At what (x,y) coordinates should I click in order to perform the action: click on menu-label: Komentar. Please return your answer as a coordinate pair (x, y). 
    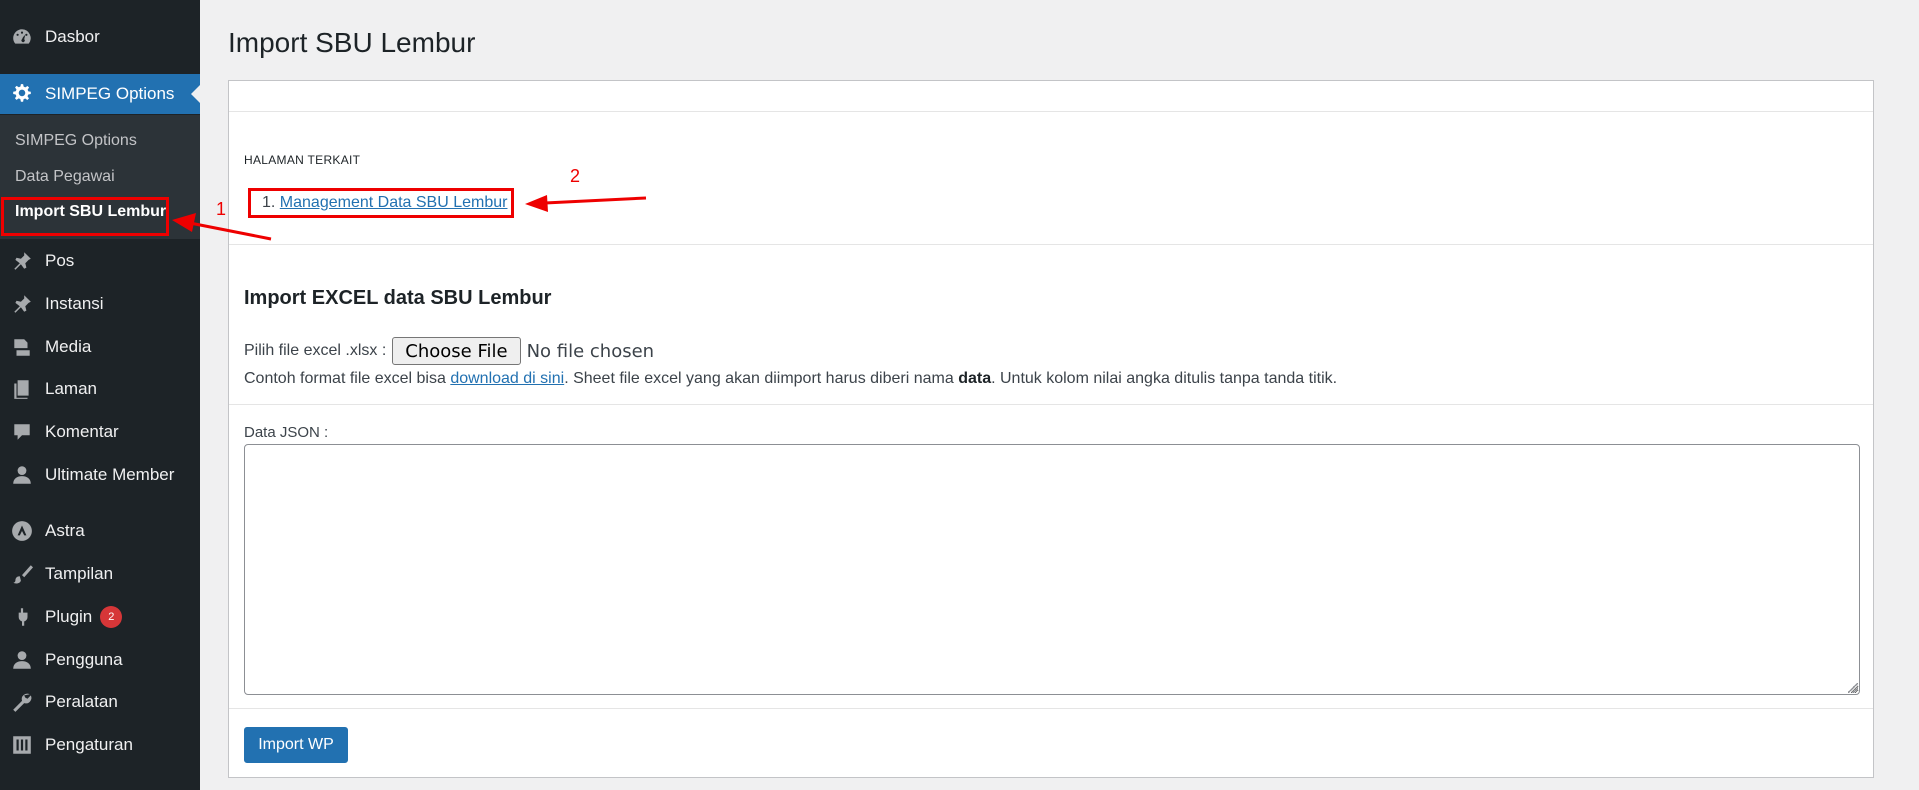
    Looking at the image, I should click on (82, 431).